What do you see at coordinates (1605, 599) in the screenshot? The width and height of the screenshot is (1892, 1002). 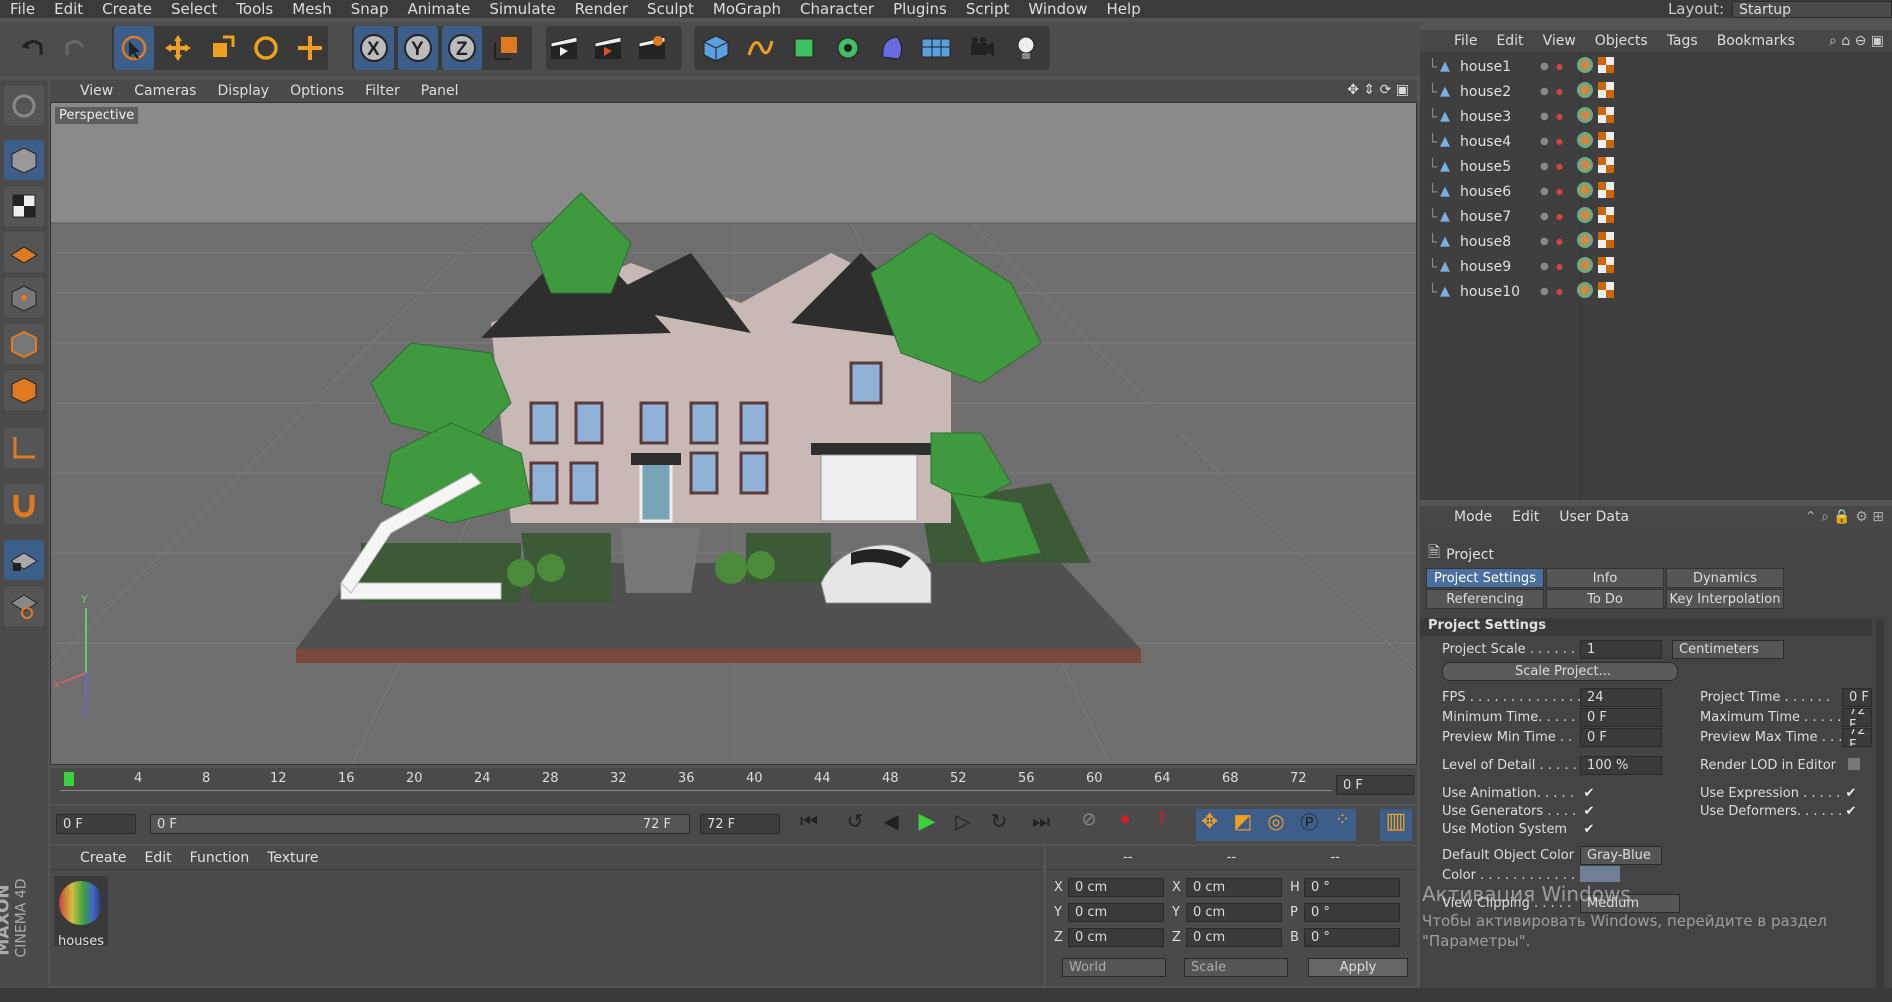 I see `tab-to-do: To Do` at bounding box center [1605, 599].